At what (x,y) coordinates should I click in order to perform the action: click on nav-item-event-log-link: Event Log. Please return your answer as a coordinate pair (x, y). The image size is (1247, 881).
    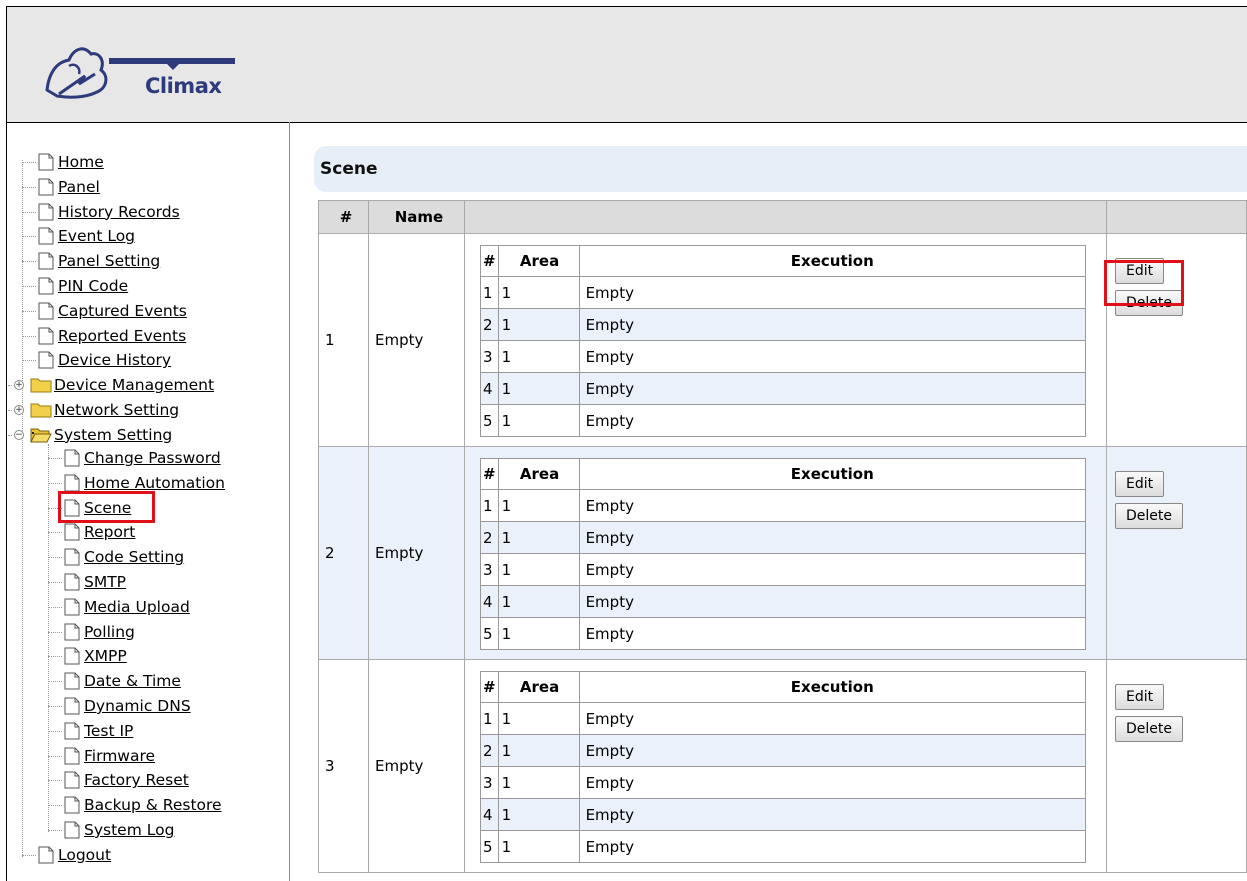
    Looking at the image, I should click on (96, 236).